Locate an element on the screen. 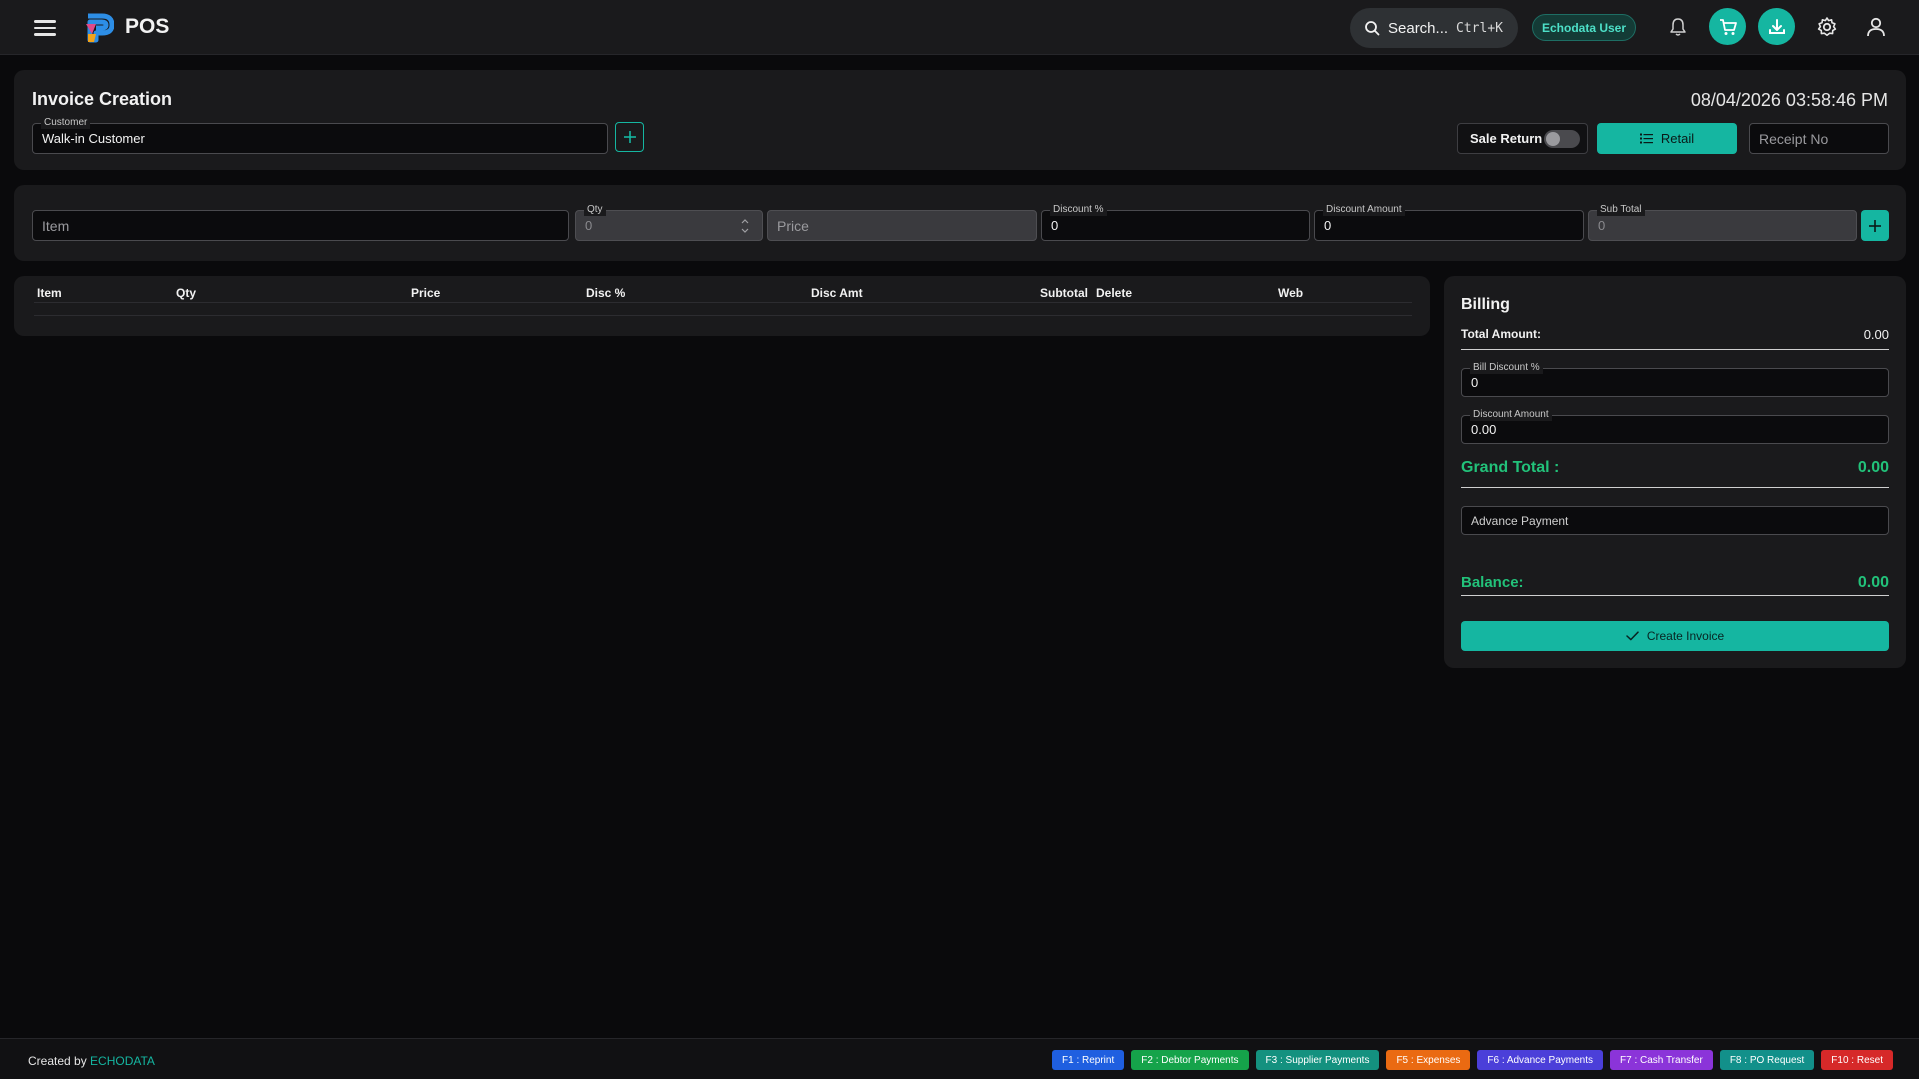  discount-percent-label: Discount % is located at coordinates (1078, 209).